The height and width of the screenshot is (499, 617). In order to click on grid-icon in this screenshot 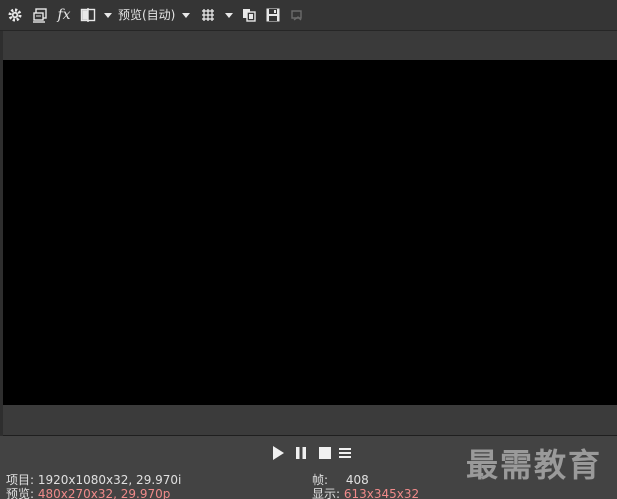, I will do `click(208, 15)`.